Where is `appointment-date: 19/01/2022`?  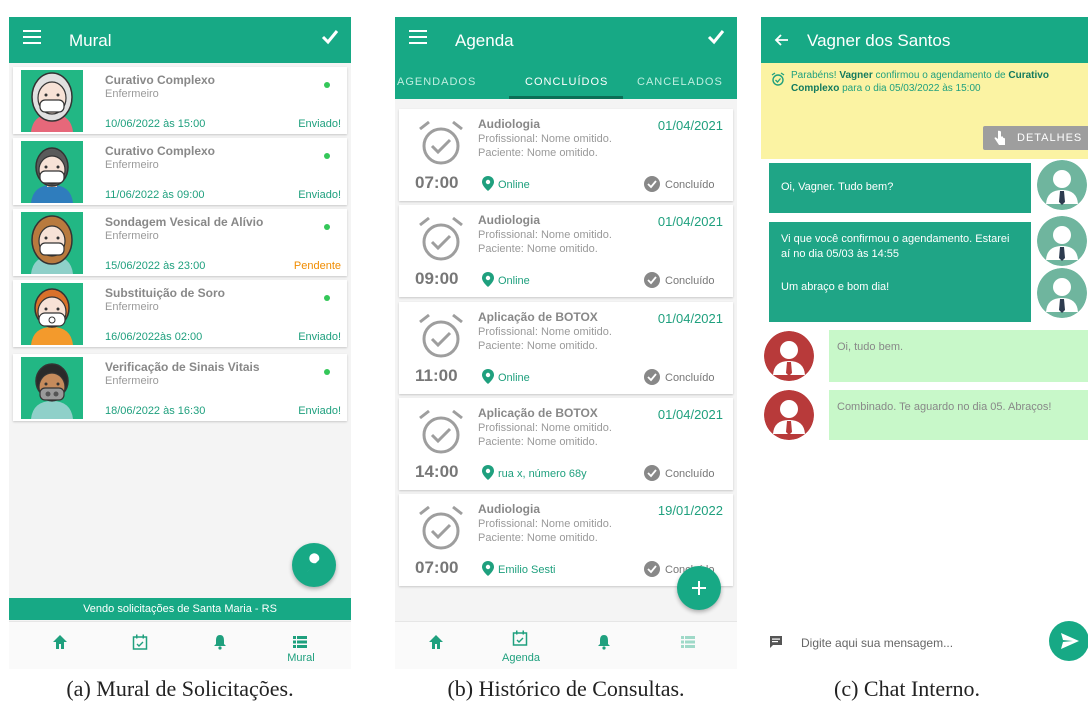
appointment-date: 19/01/2022 is located at coordinates (690, 510).